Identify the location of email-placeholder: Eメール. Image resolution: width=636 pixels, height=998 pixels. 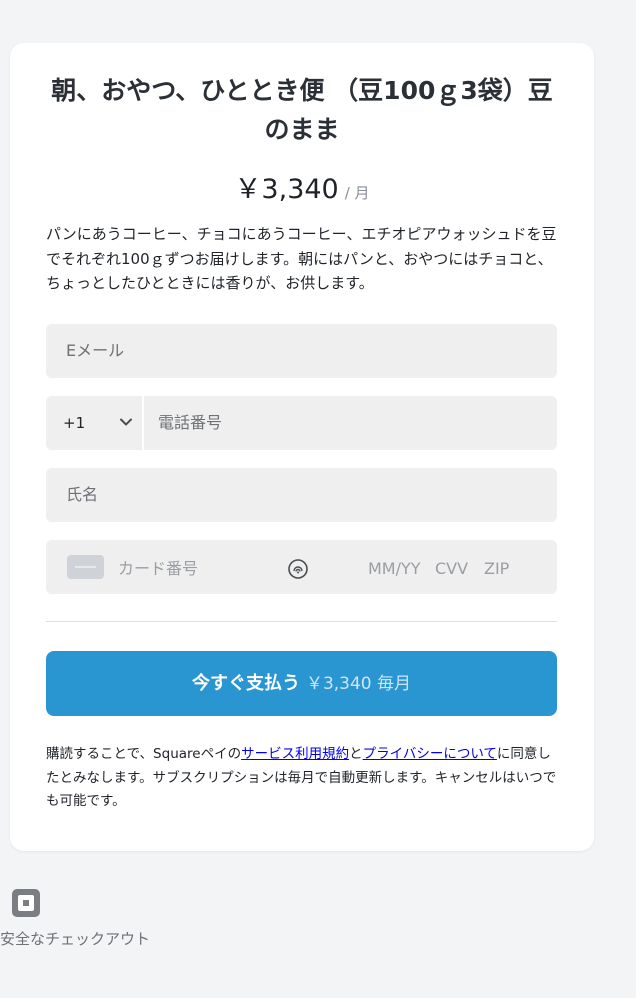
(95, 350).